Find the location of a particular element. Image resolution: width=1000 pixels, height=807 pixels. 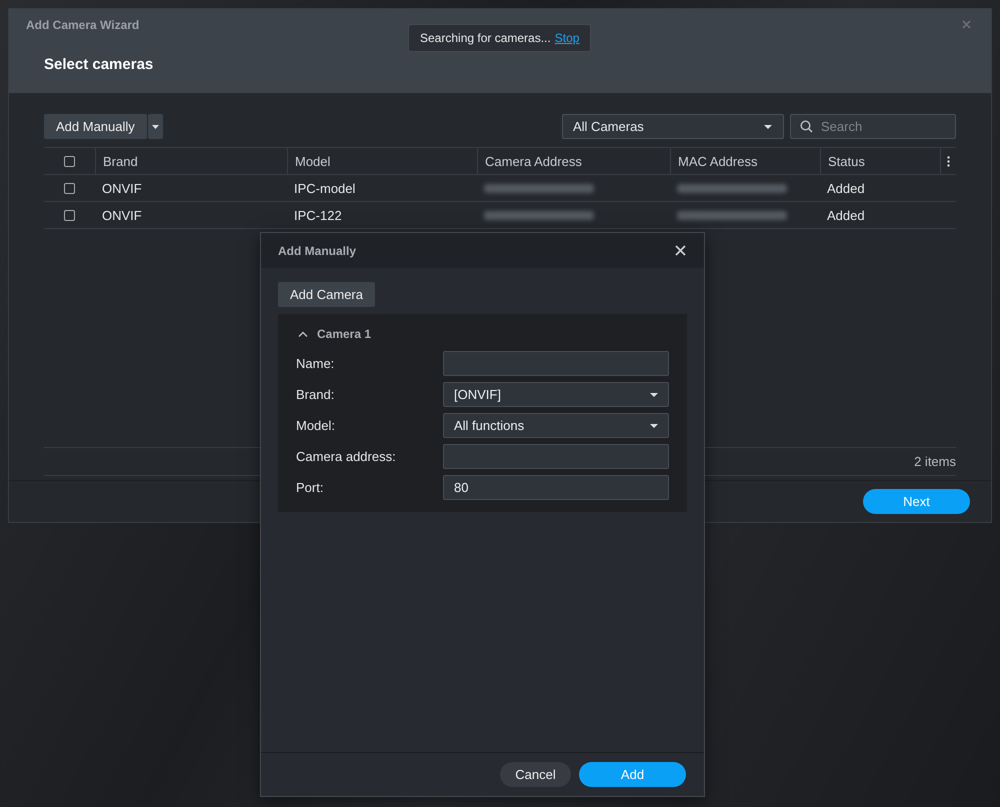

add-manually-button: Add Manually is located at coordinates (95, 126).